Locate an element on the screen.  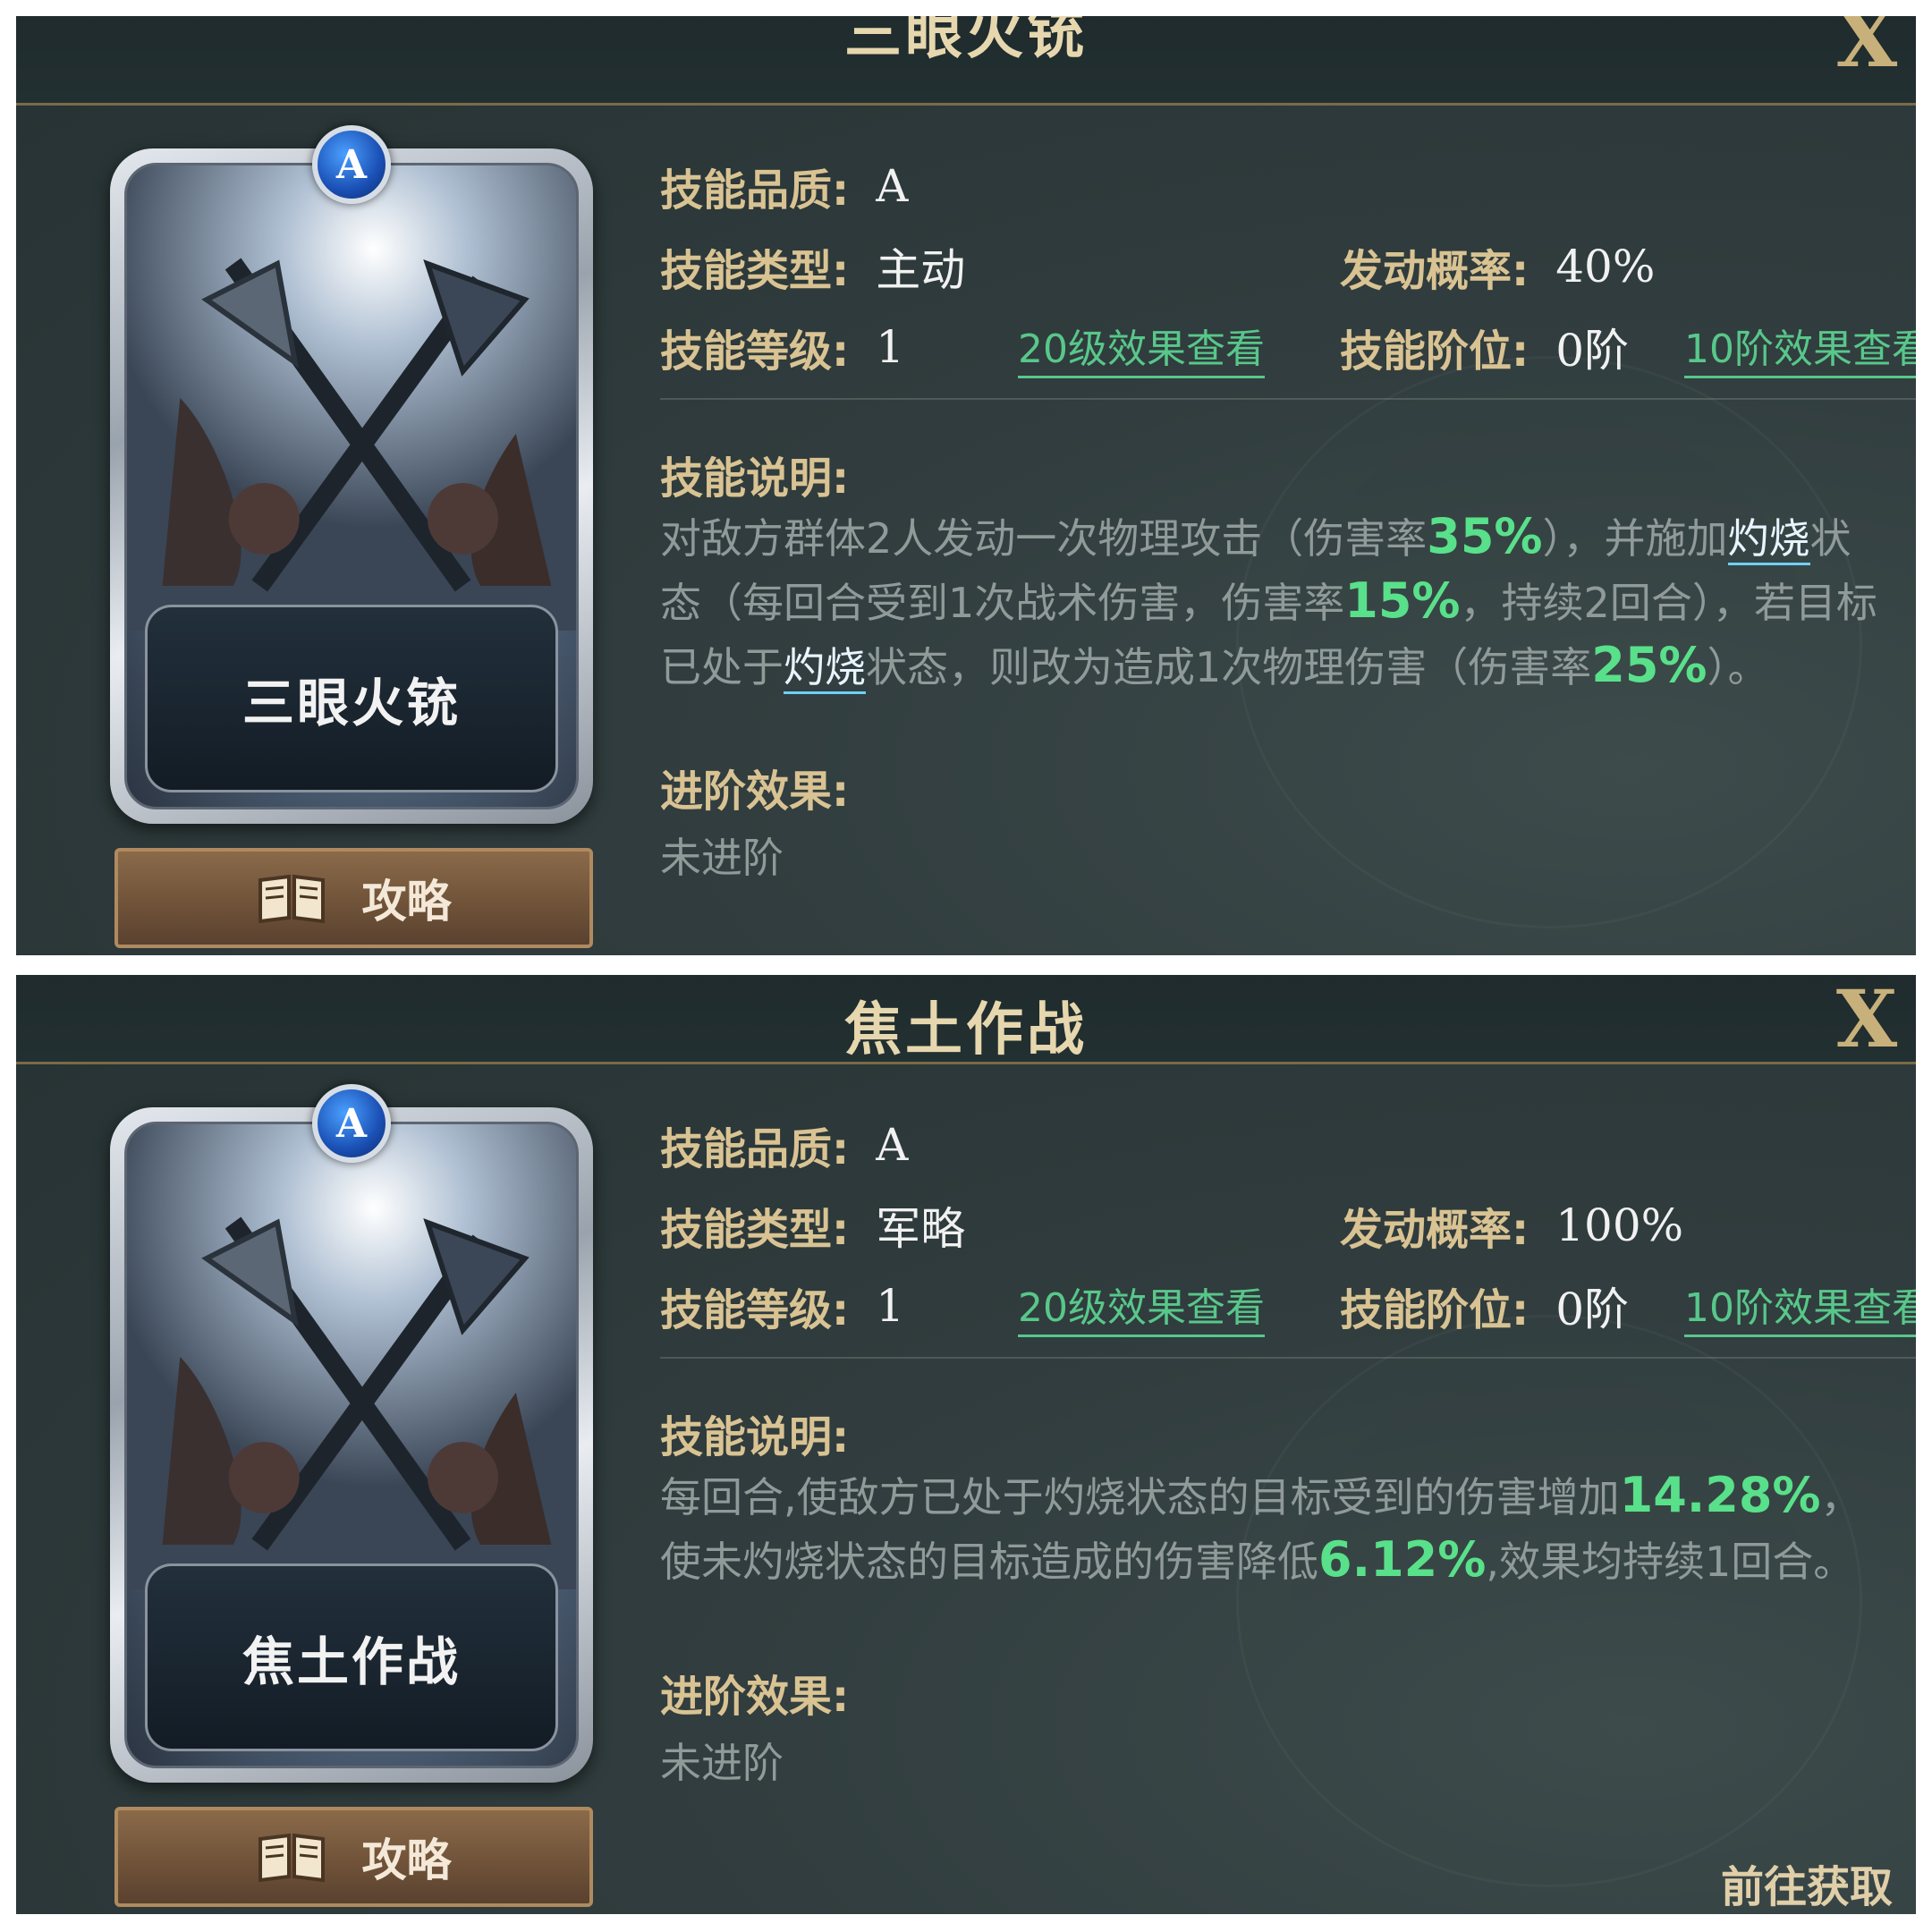
desc-value: 14.28% is located at coordinates (1720, 1495).